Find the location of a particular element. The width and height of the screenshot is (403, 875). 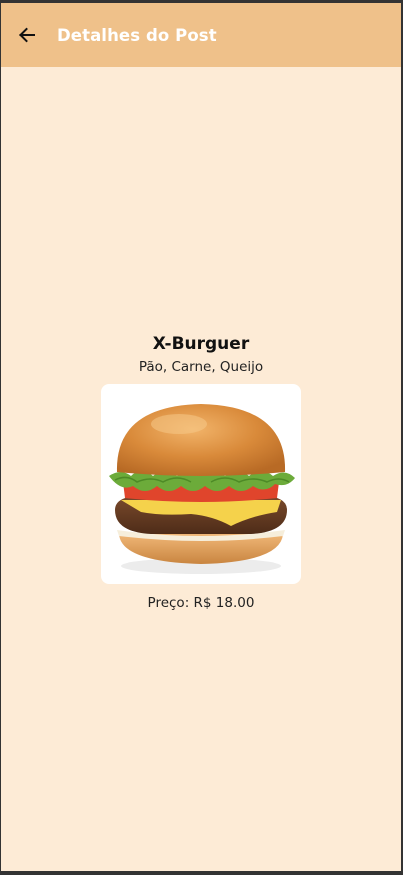

post-title: X-Burguer is located at coordinates (201, 344).